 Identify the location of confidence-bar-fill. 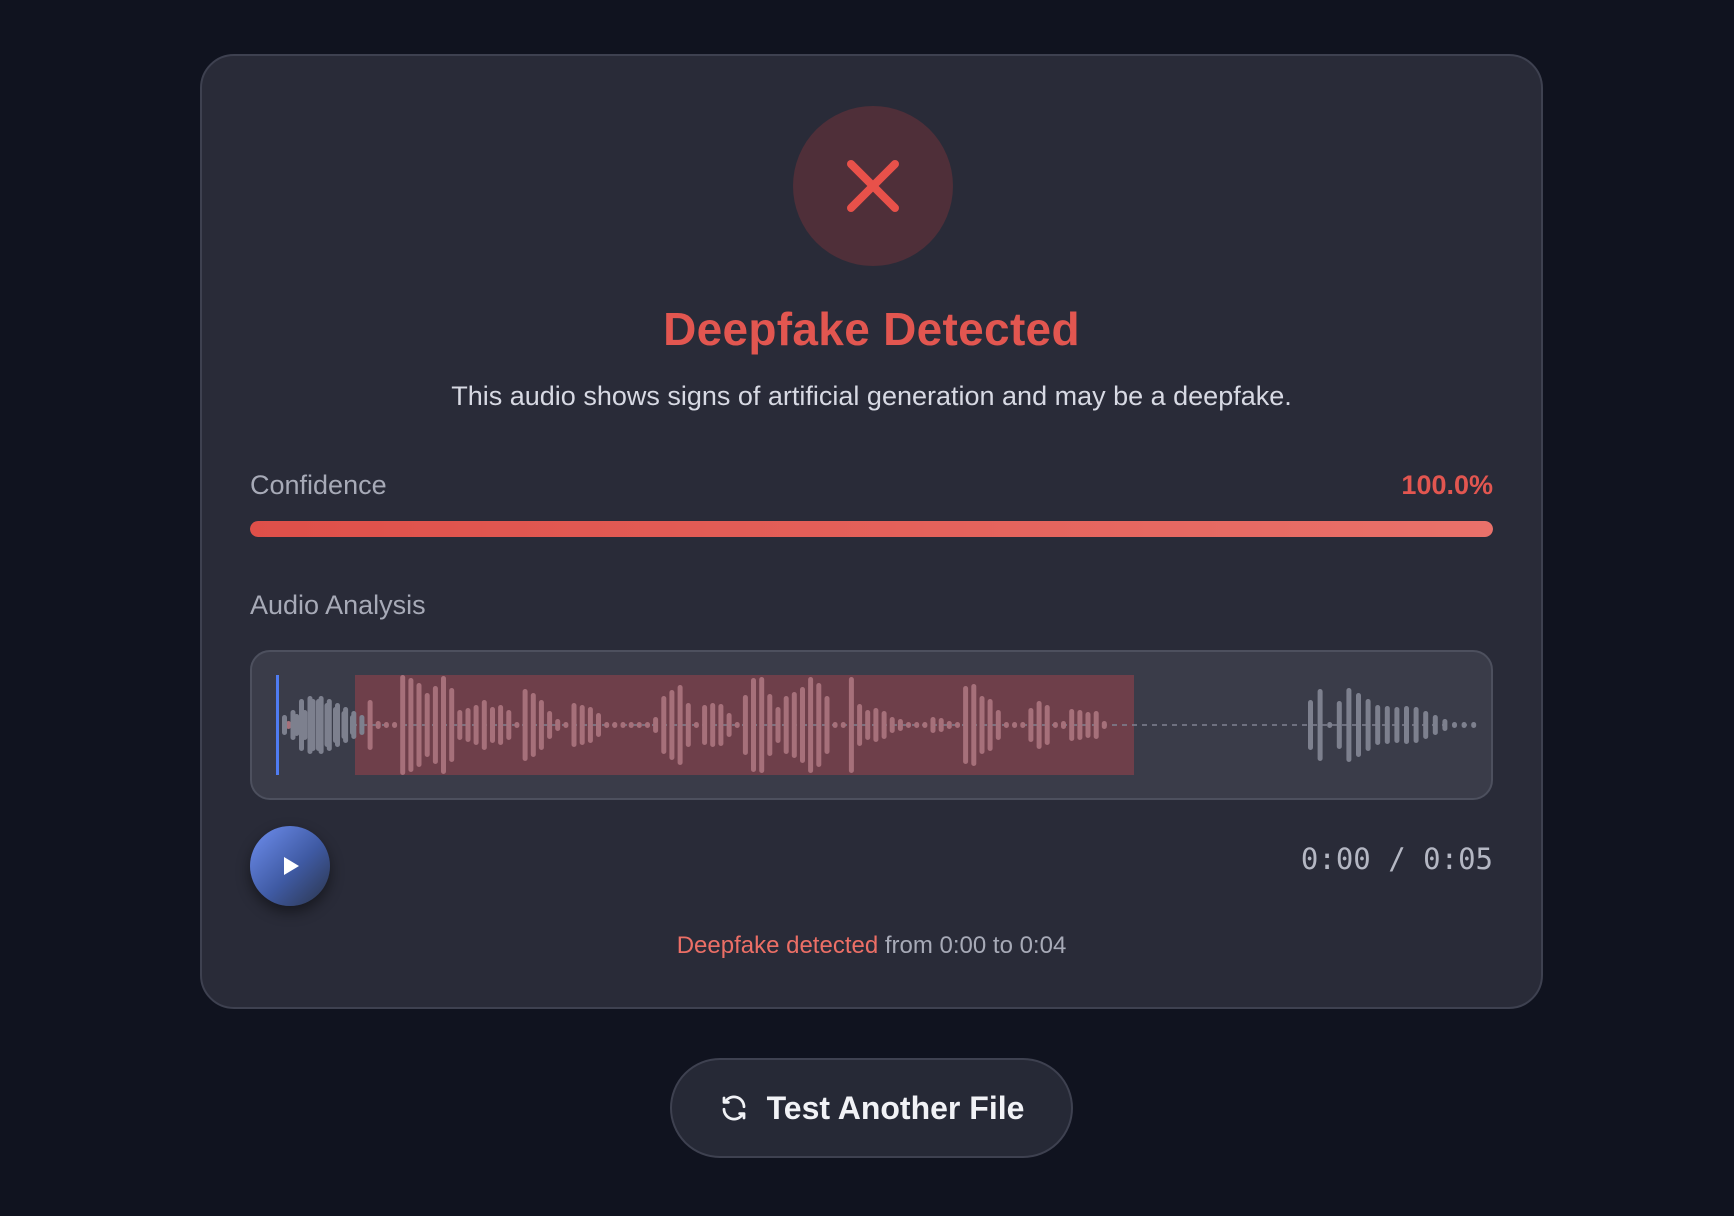
(871, 529).